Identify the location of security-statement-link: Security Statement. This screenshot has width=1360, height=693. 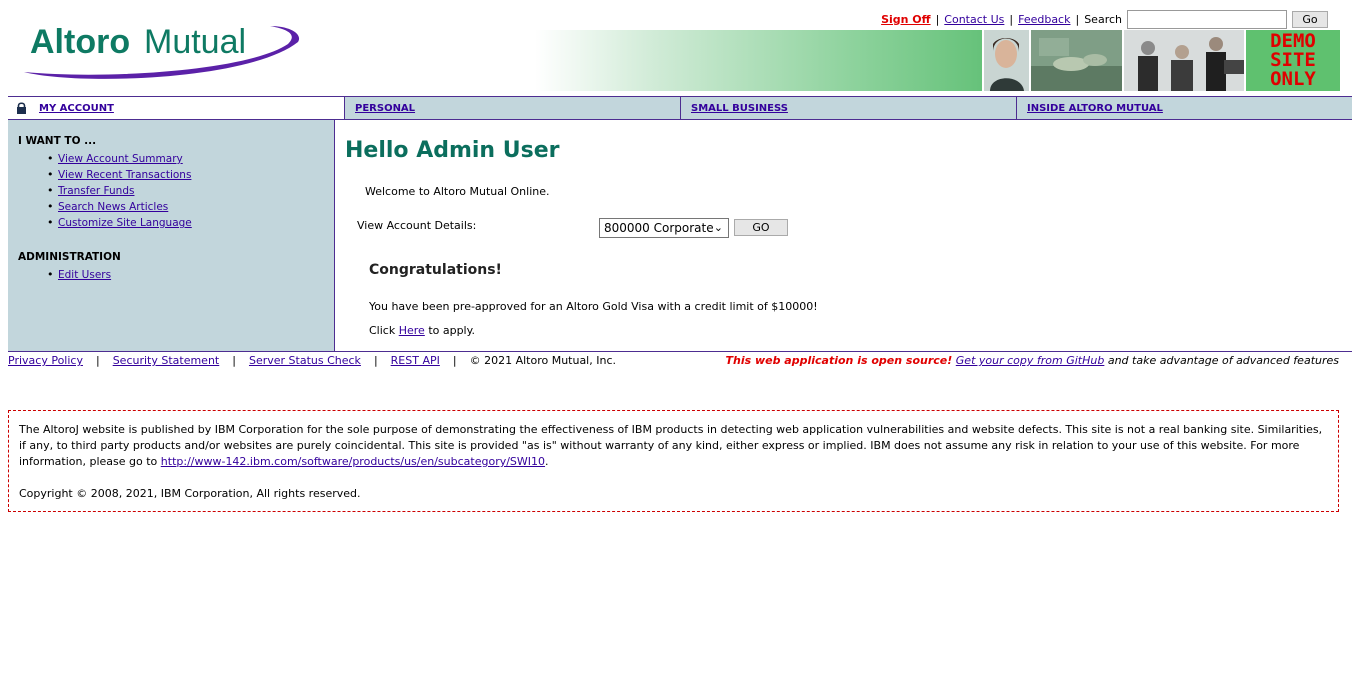
(166, 360).